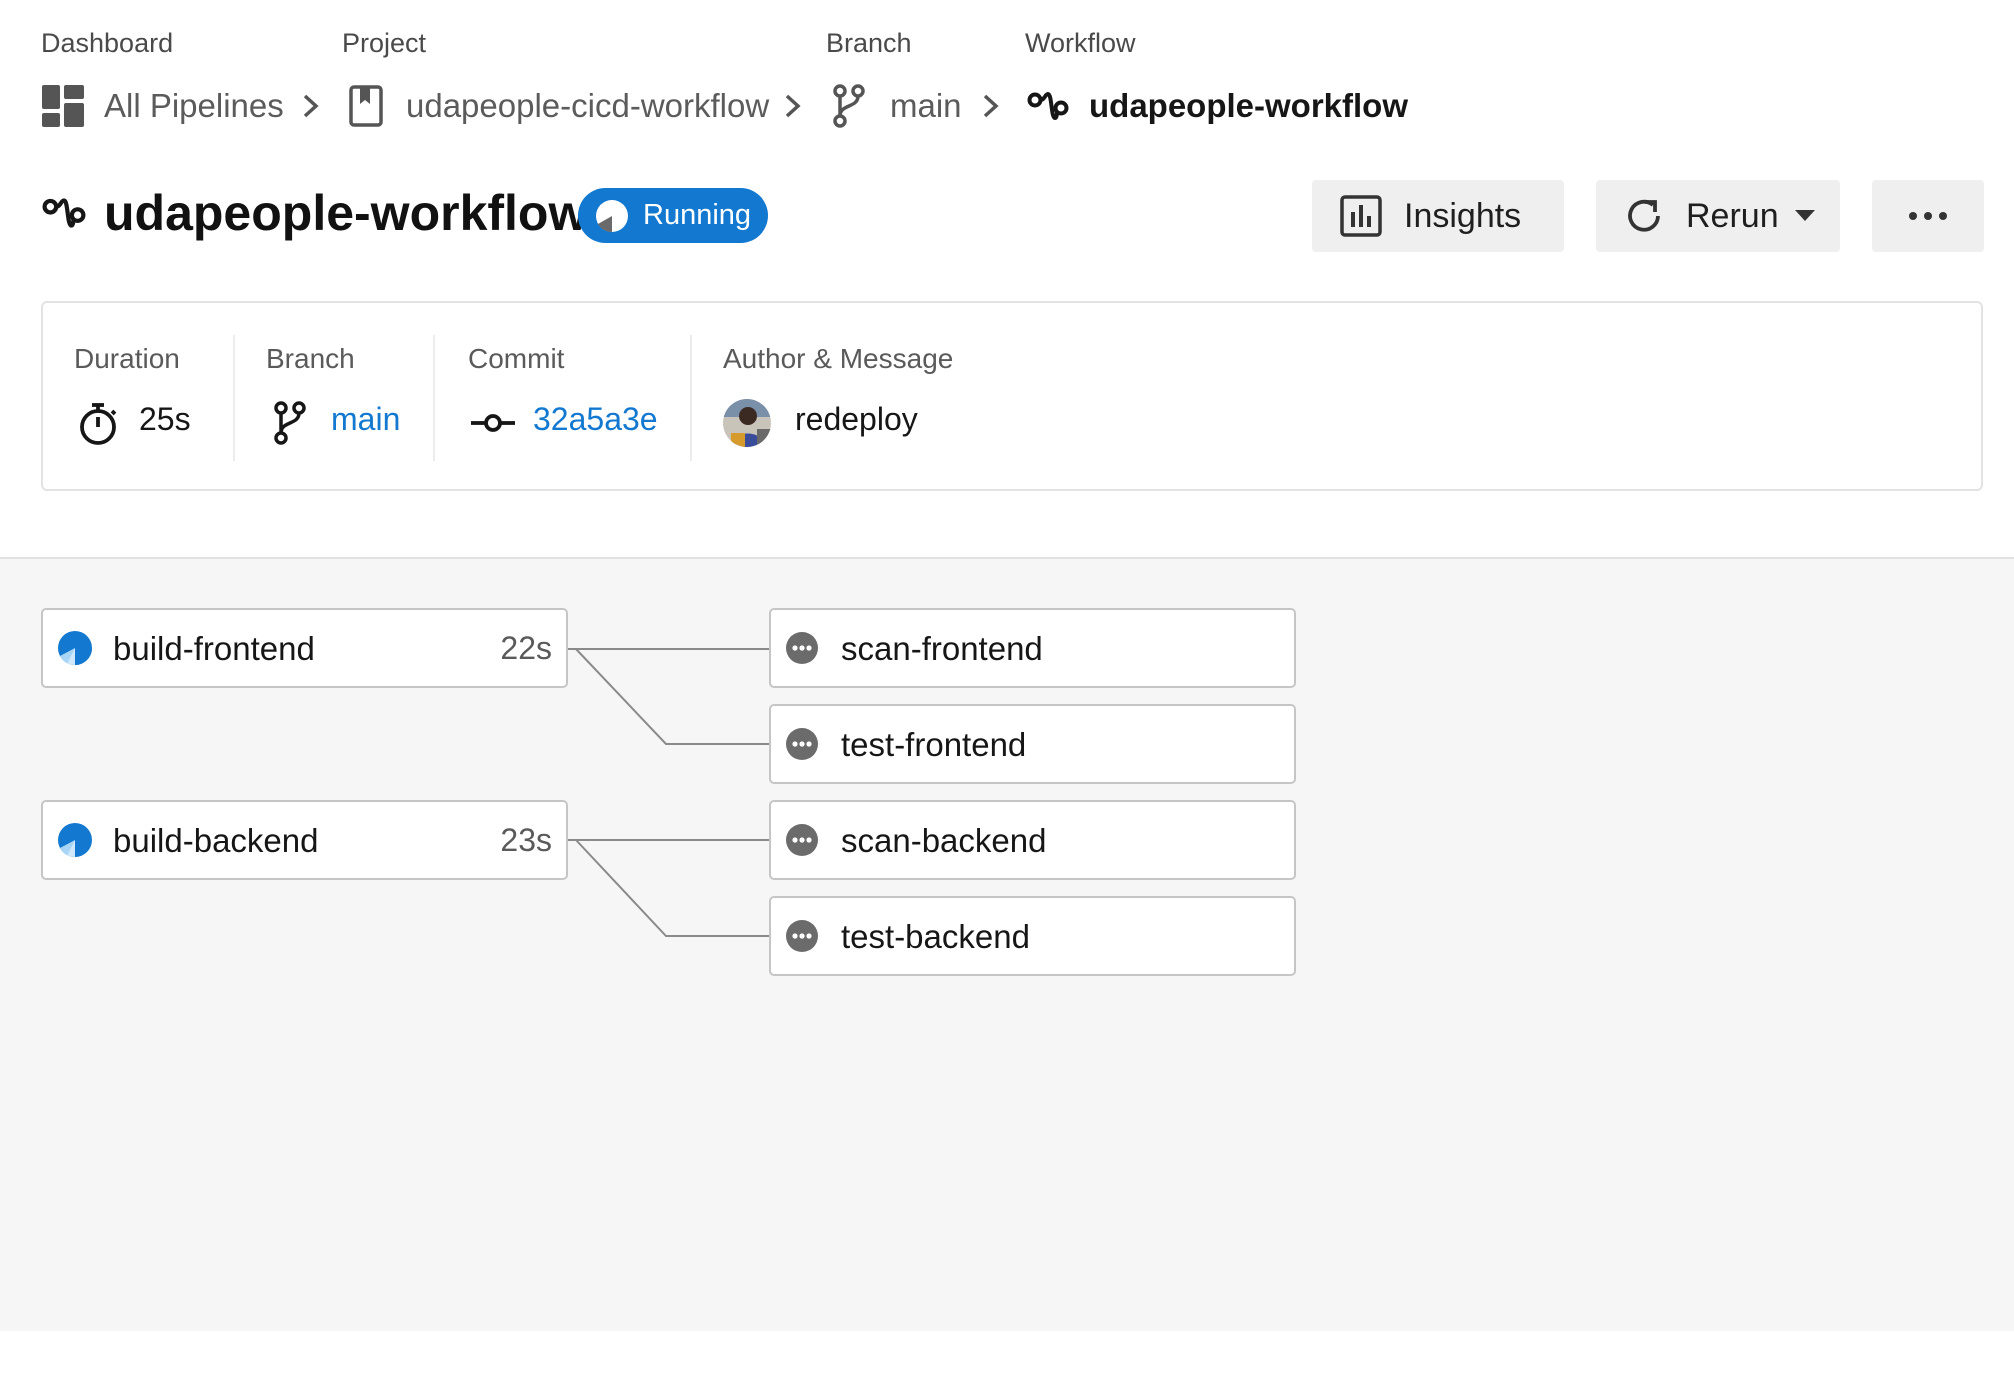 Image resolution: width=2014 pixels, height=1376 pixels. What do you see at coordinates (1249, 105) in the screenshot?
I see `breadcrumb-workflow-label: udapeople-workflow` at bounding box center [1249, 105].